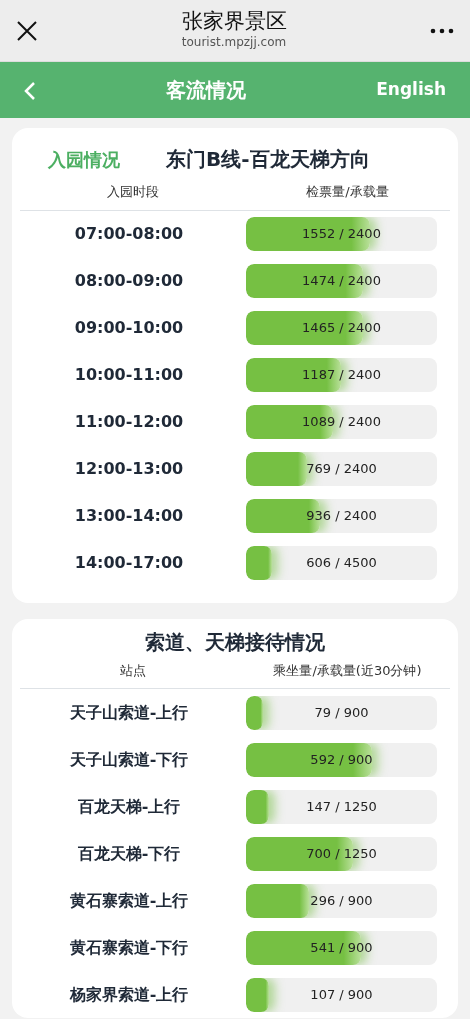 The width and height of the screenshot is (470, 1019). I want to click on row-label: 07:00-08:00, so click(129, 233).